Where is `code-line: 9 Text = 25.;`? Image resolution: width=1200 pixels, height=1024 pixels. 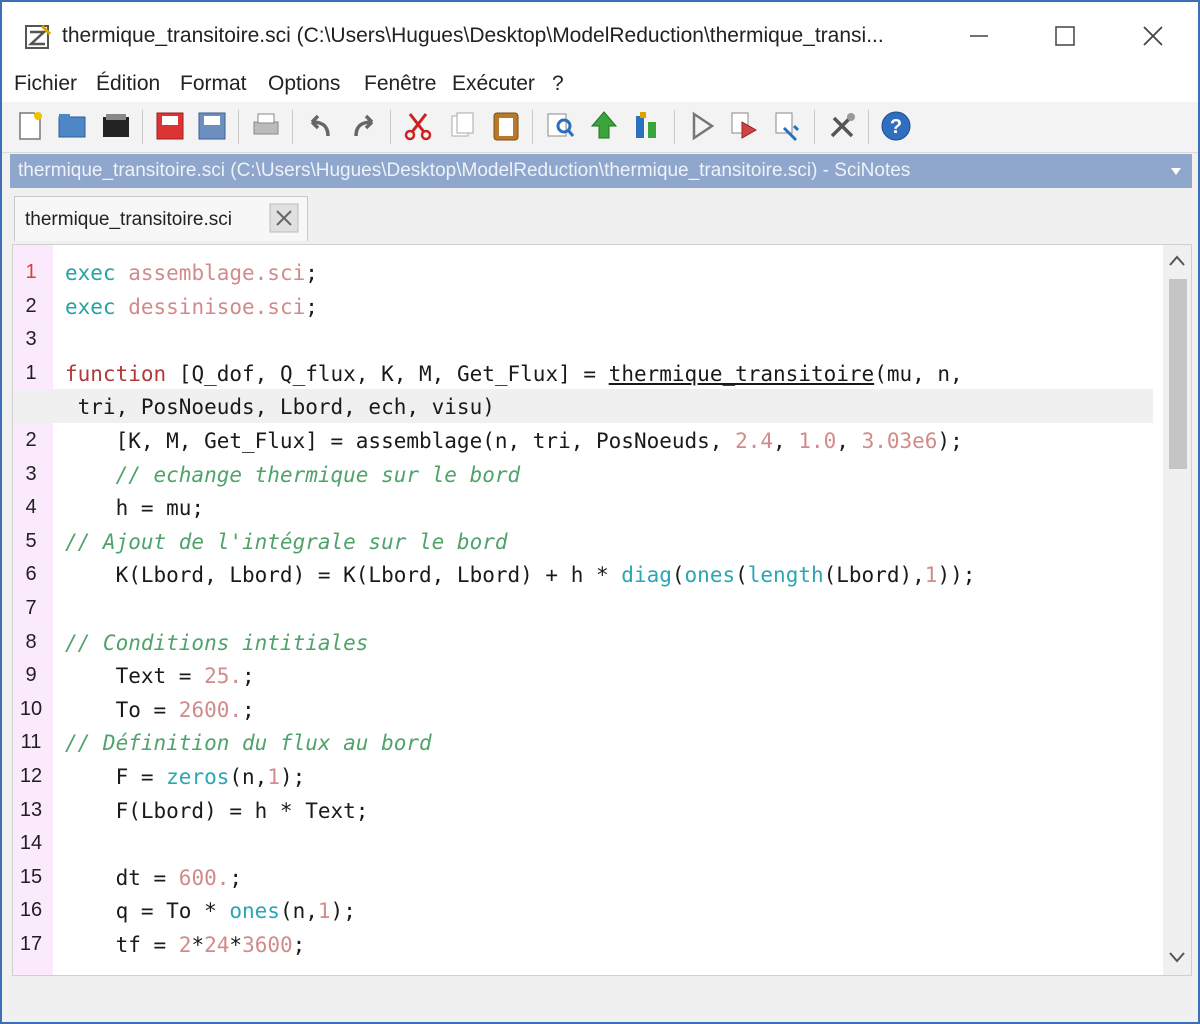 code-line: 9 Text = 25.; is located at coordinates (583, 675).